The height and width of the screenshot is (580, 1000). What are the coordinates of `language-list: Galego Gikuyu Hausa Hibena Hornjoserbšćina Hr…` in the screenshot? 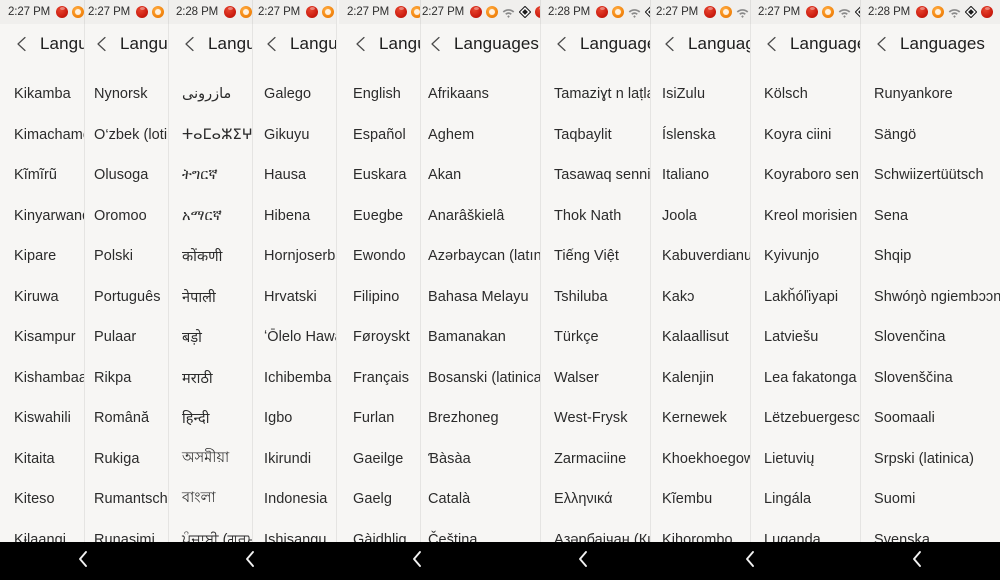 It's located at (294, 312).